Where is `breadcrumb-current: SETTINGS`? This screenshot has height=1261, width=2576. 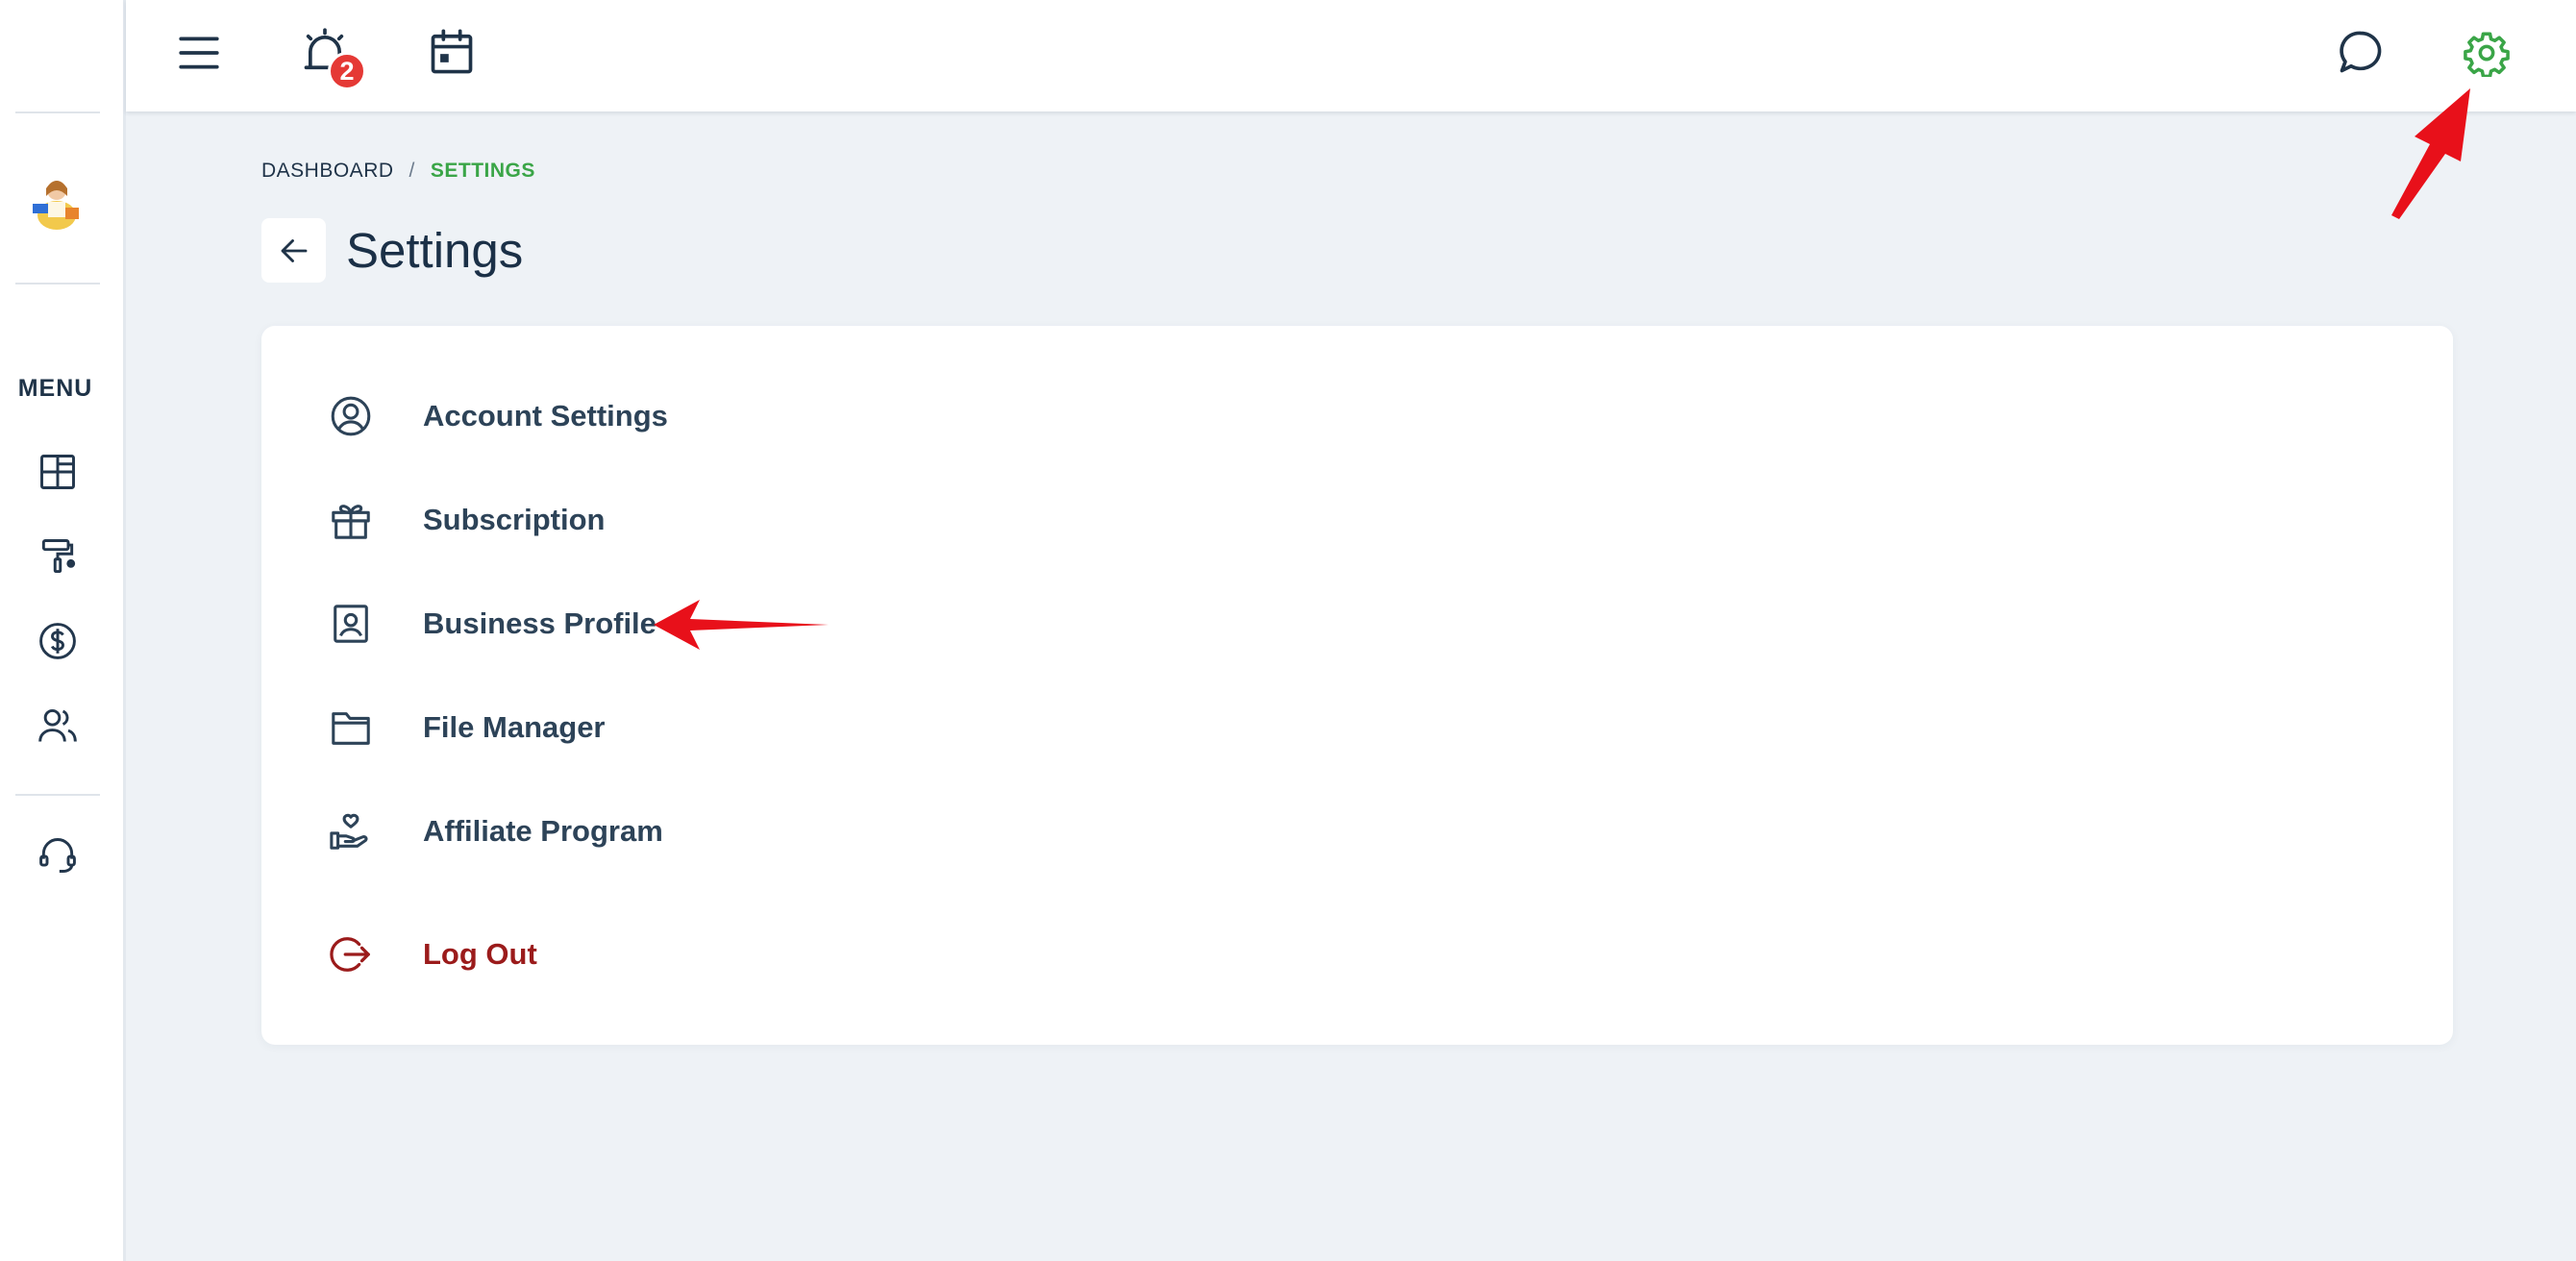
breadcrumb-current: SETTINGS is located at coordinates (483, 171).